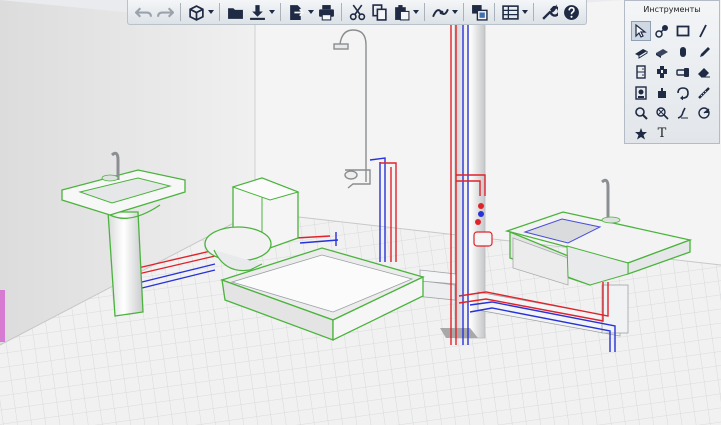 The width and height of the screenshot is (721, 425). Describe the element at coordinates (662, 52) in the screenshot. I see `floor-icon` at that location.